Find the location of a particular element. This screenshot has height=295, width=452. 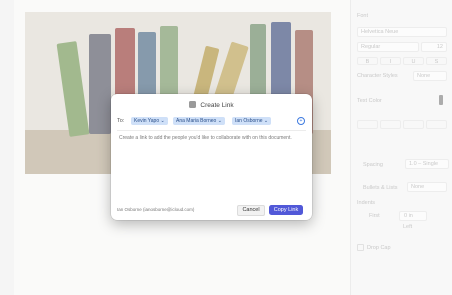

recipient-chip: Ian Osborne ⌄ is located at coordinates (252, 121).